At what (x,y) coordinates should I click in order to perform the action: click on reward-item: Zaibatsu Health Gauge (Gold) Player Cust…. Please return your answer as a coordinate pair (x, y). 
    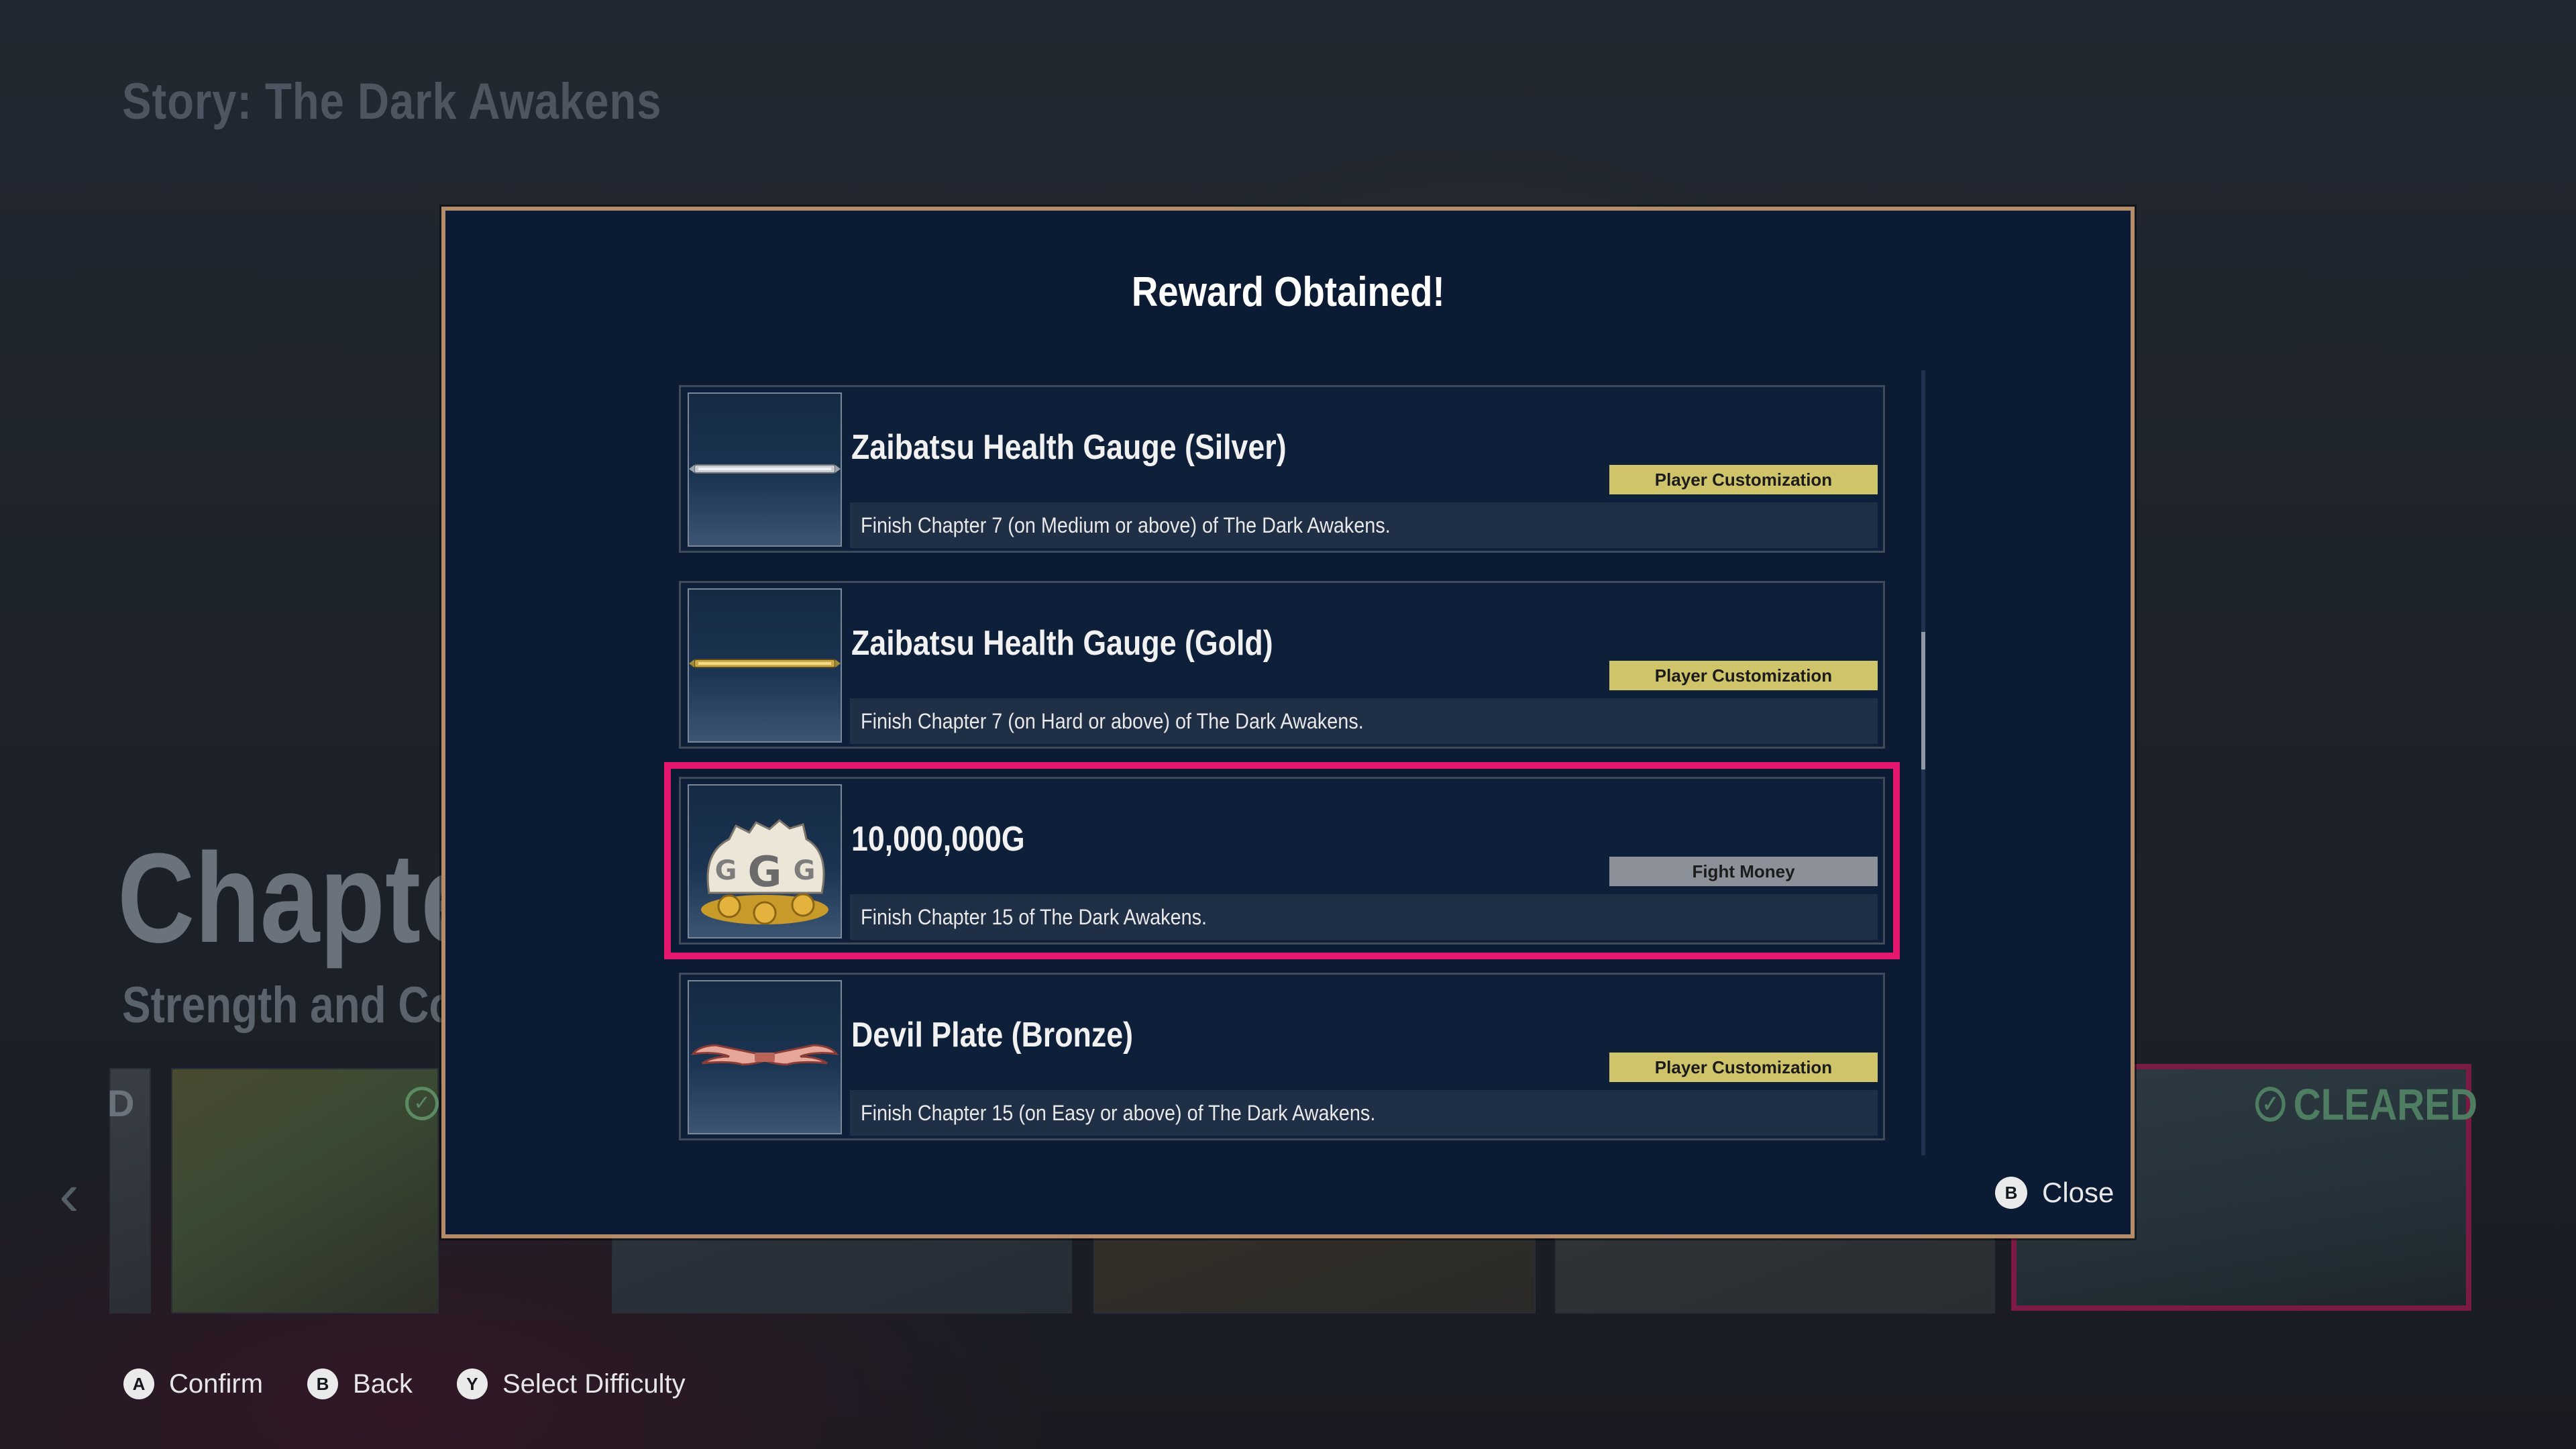
    Looking at the image, I should click on (1282, 665).